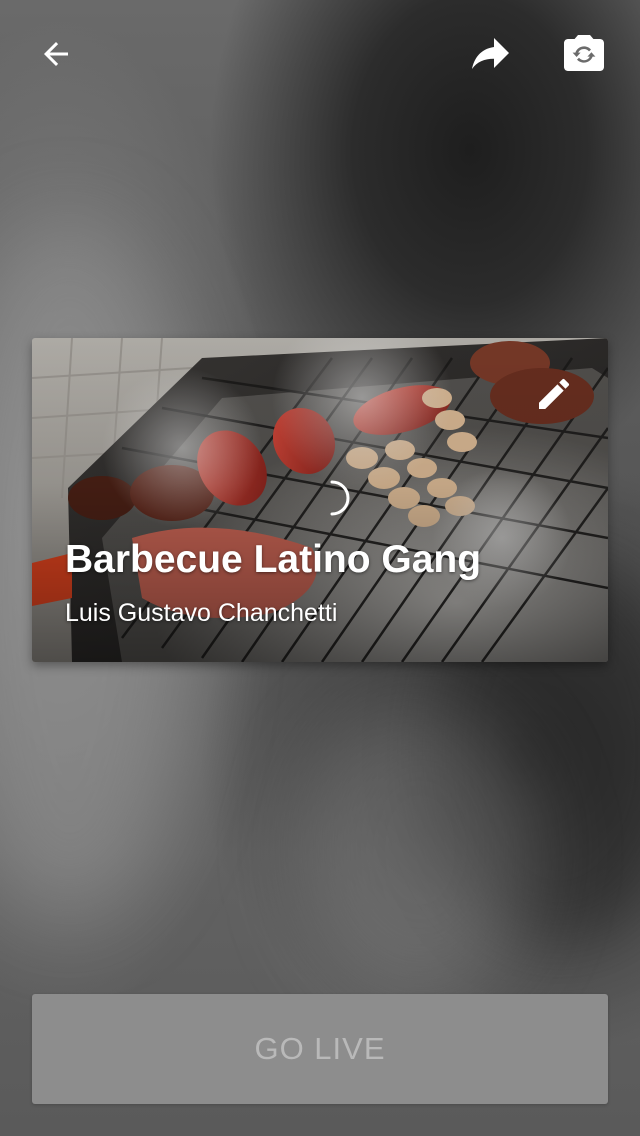 This screenshot has width=640, height=1136. I want to click on broadcast-owner-name: Luis Gustavo Chanchetti, so click(201, 613).